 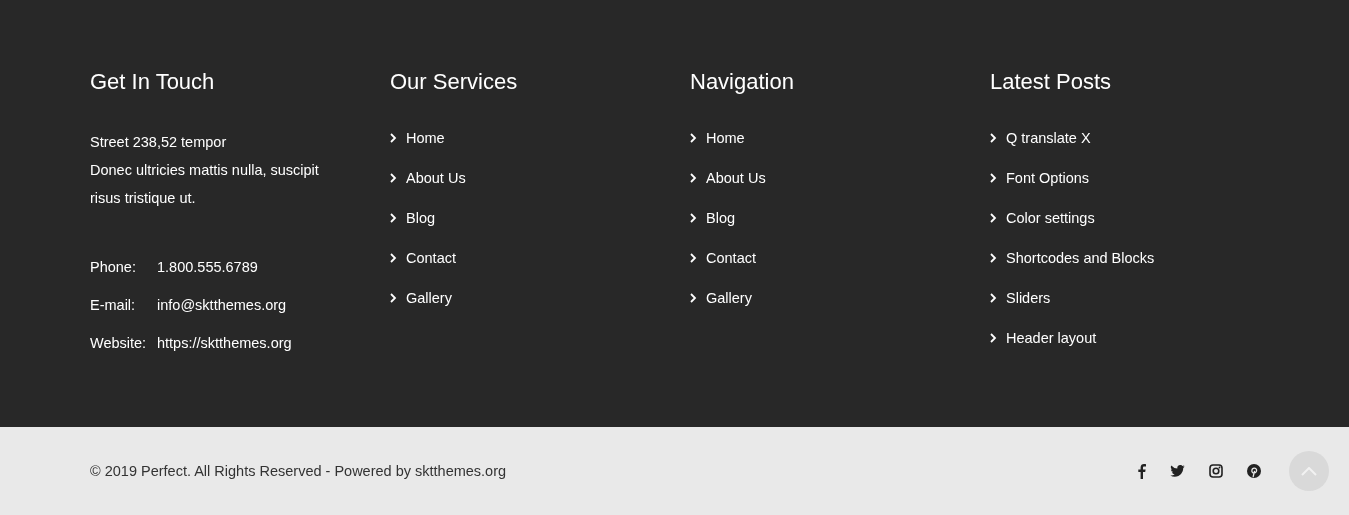 I want to click on footer-link: Font Options, so click(x=1039, y=178).